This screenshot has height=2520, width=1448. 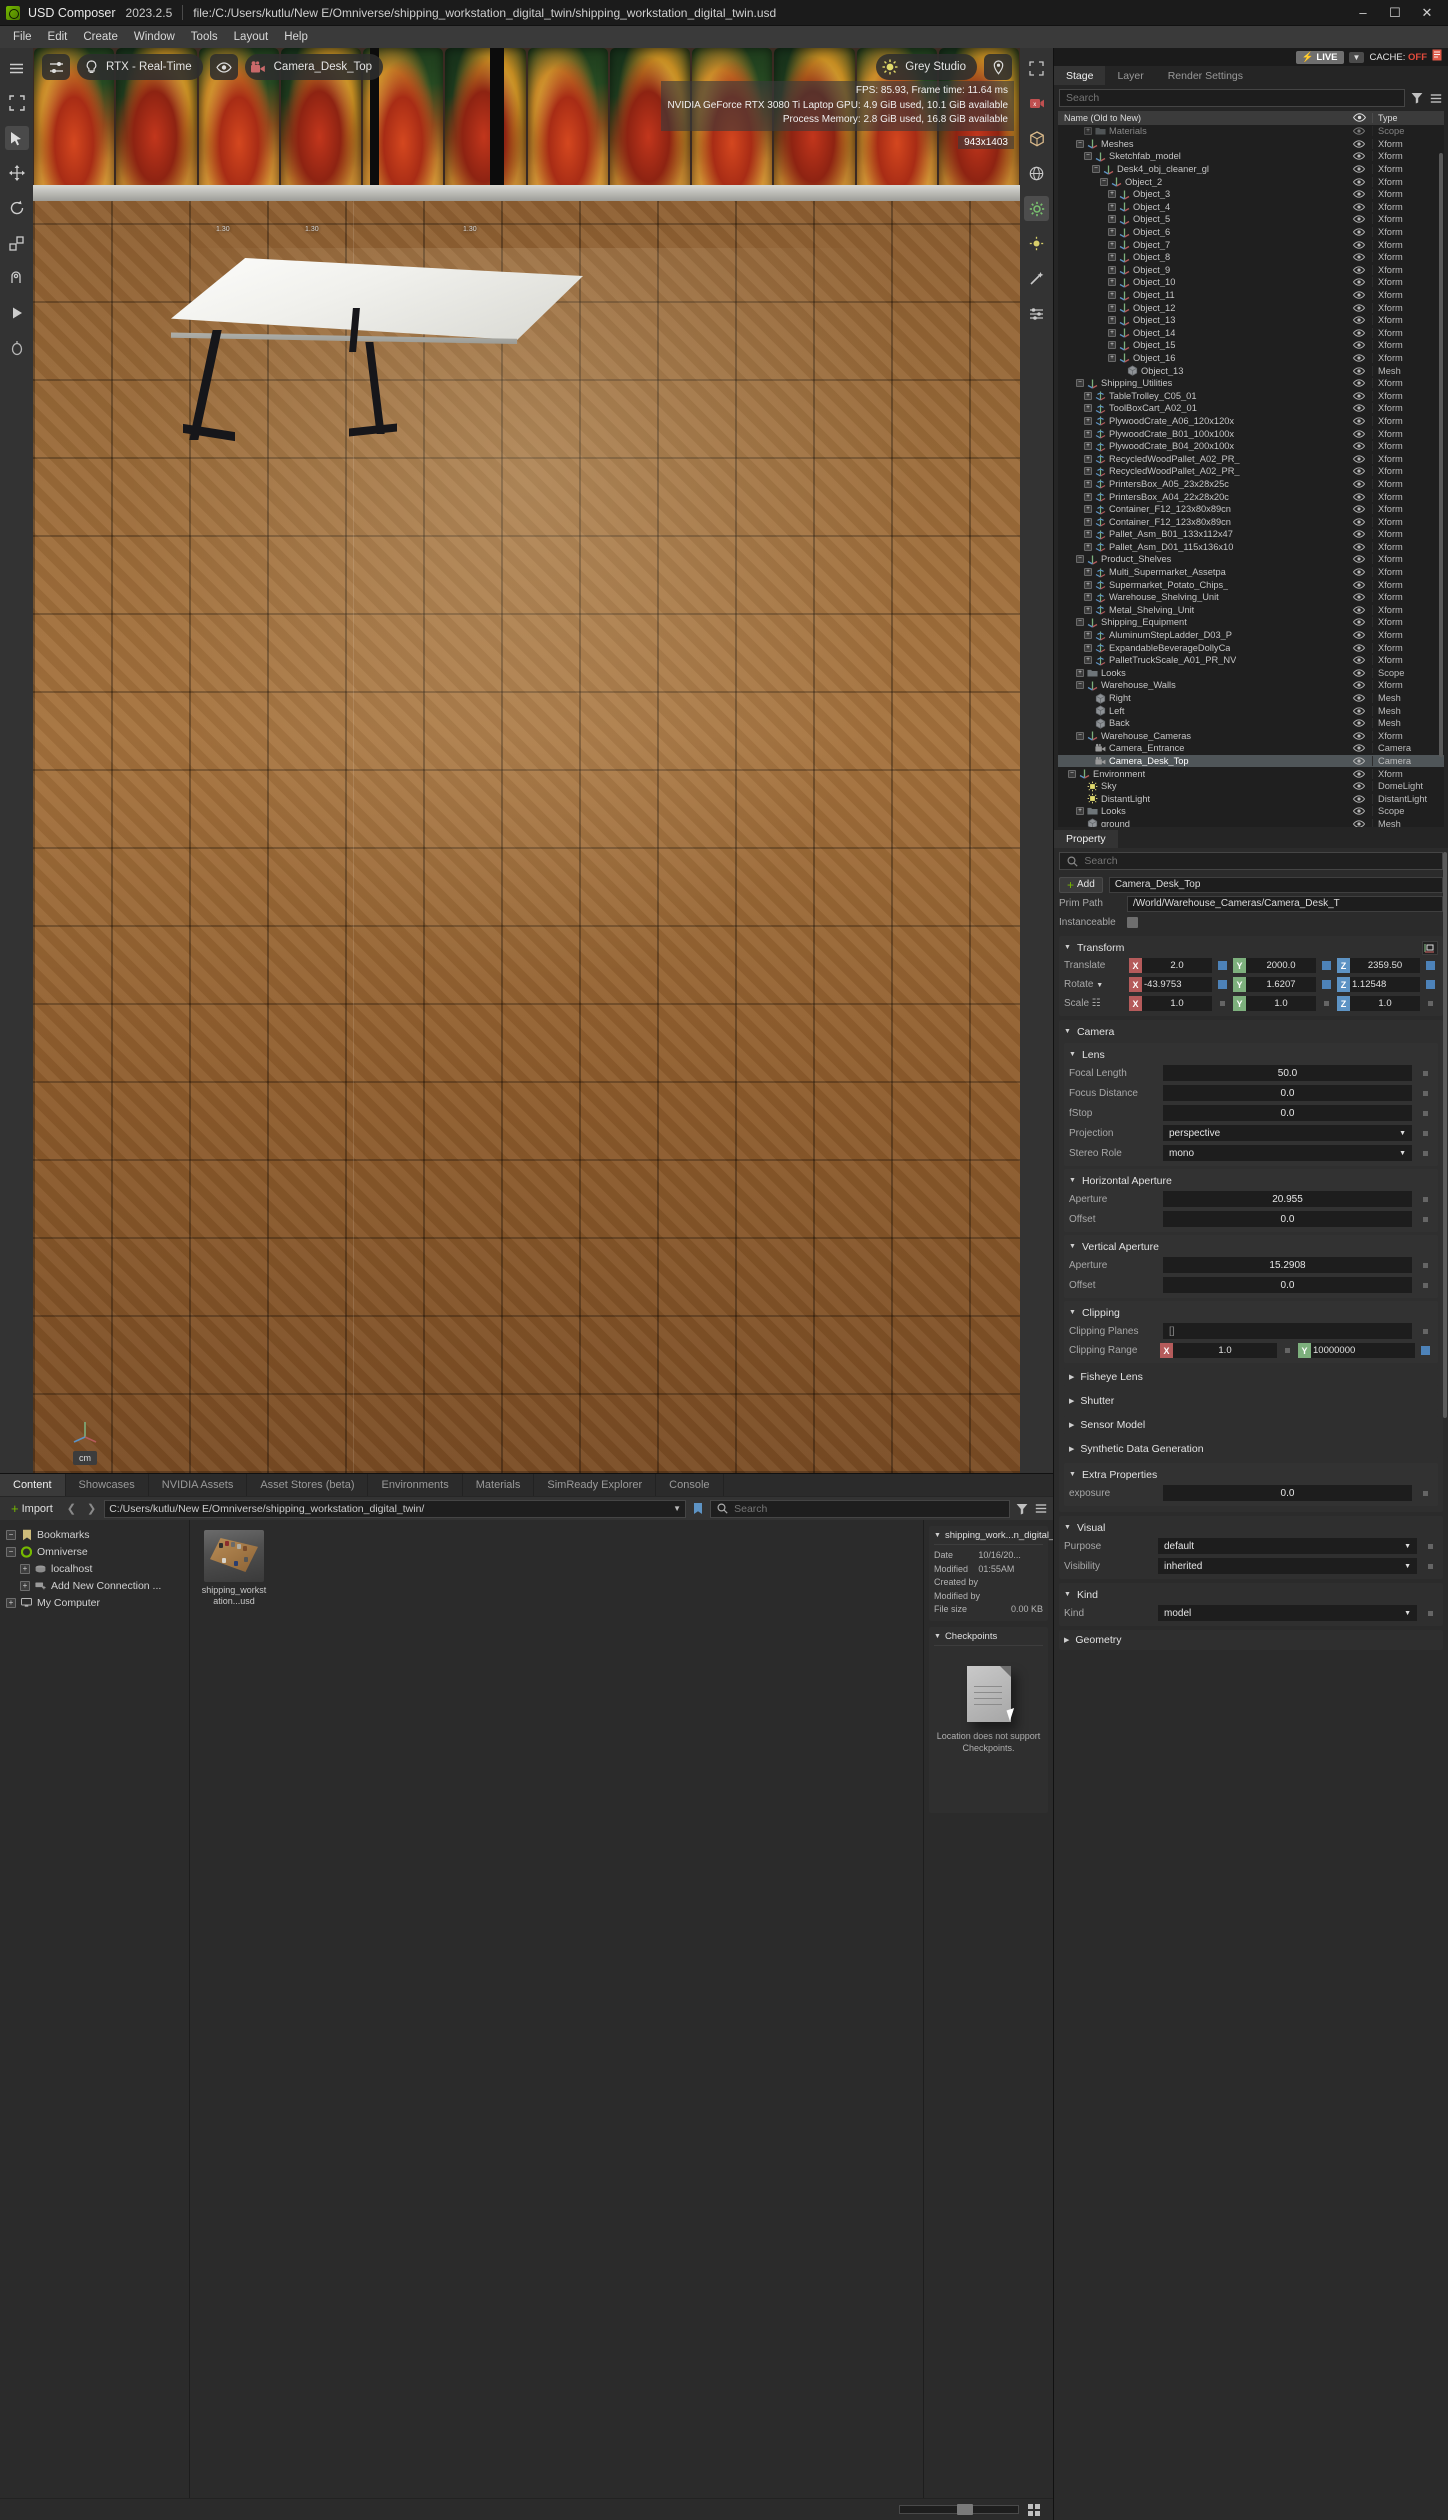 I want to click on lens-keyframe, so click(x=1425, y=1133).